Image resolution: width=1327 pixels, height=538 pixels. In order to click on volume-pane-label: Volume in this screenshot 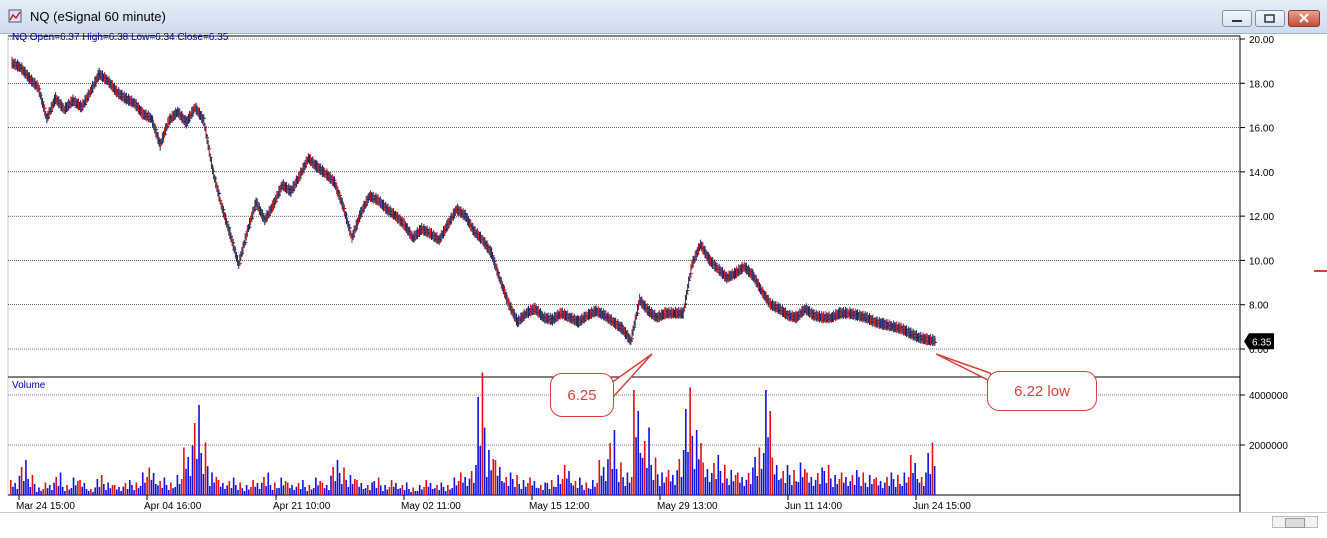, I will do `click(29, 385)`.